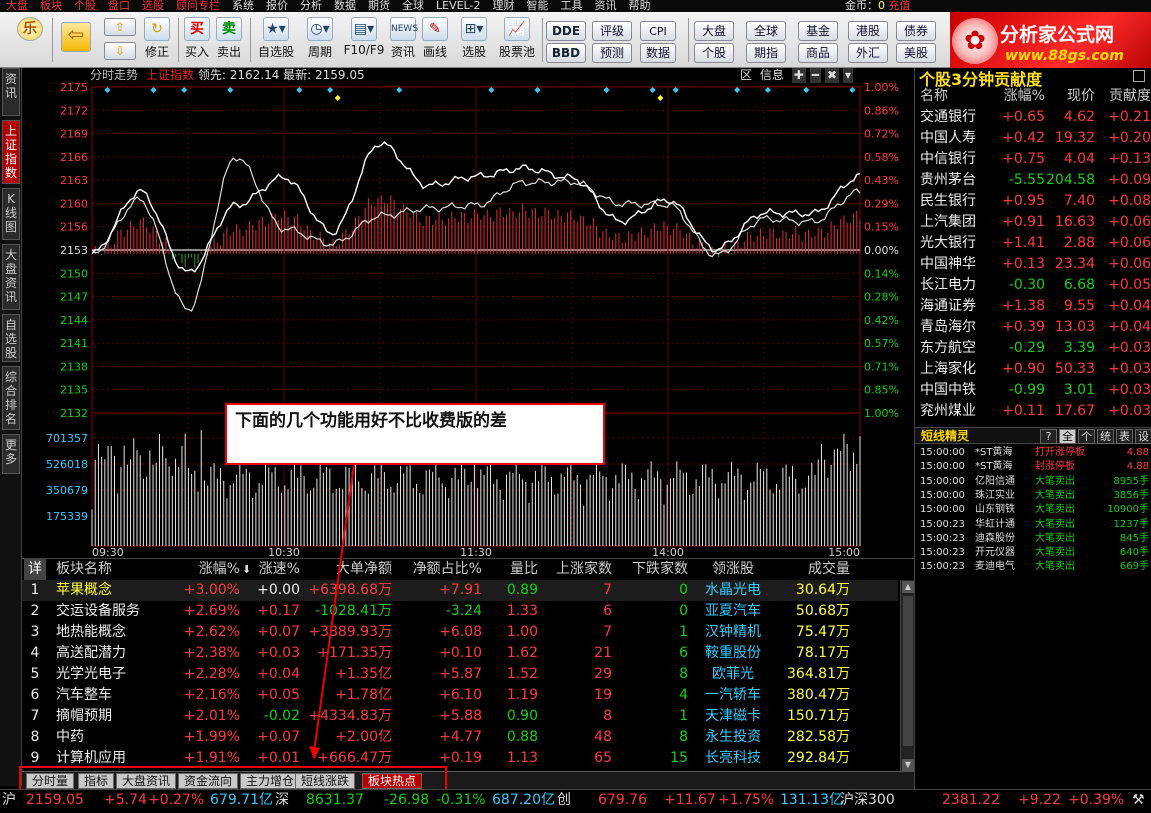 Image resolution: width=1151 pixels, height=813 pixels. What do you see at coordinates (1143, 436) in the screenshot?
I see `short-signal-tab: 设` at bounding box center [1143, 436].